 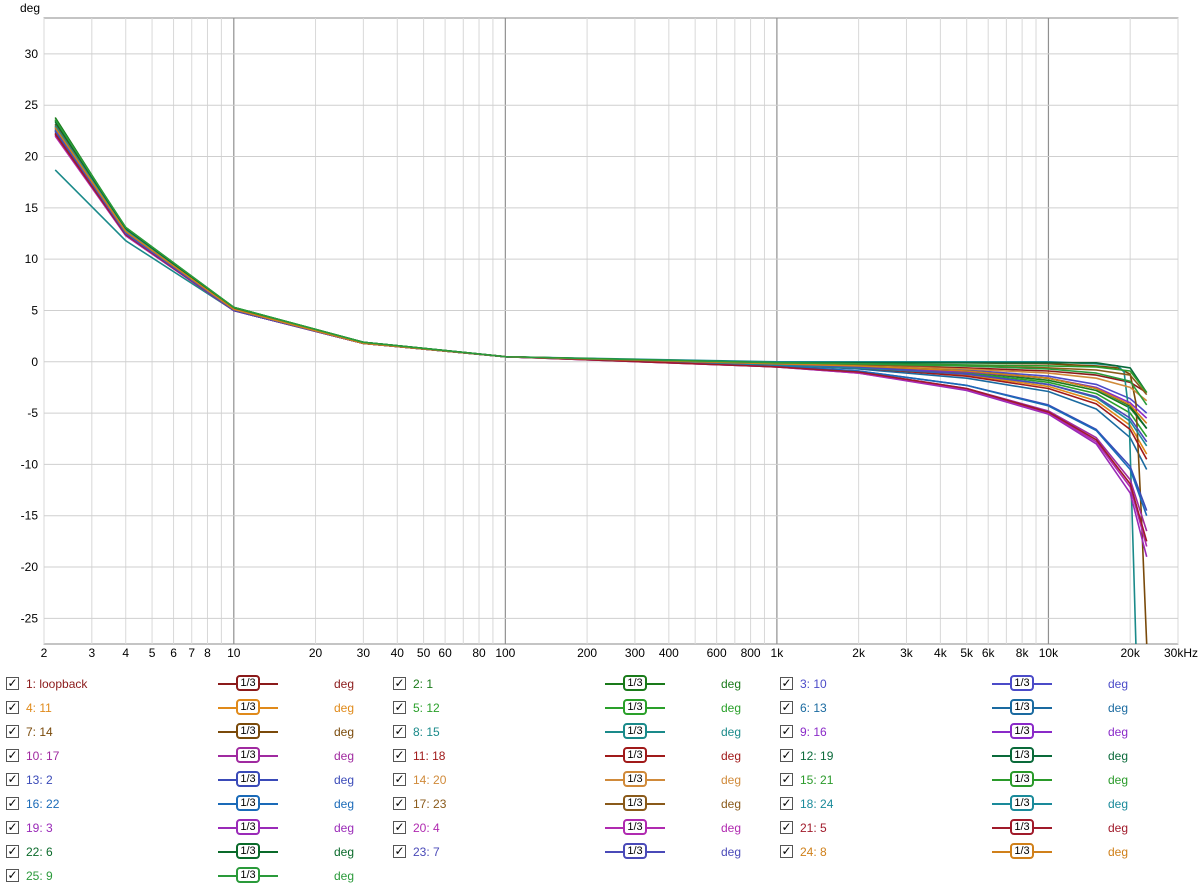 What do you see at coordinates (970, 755) in the screenshot?
I see `legend-item: ✓ 12: 19 1/3 deg` at bounding box center [970, 755].